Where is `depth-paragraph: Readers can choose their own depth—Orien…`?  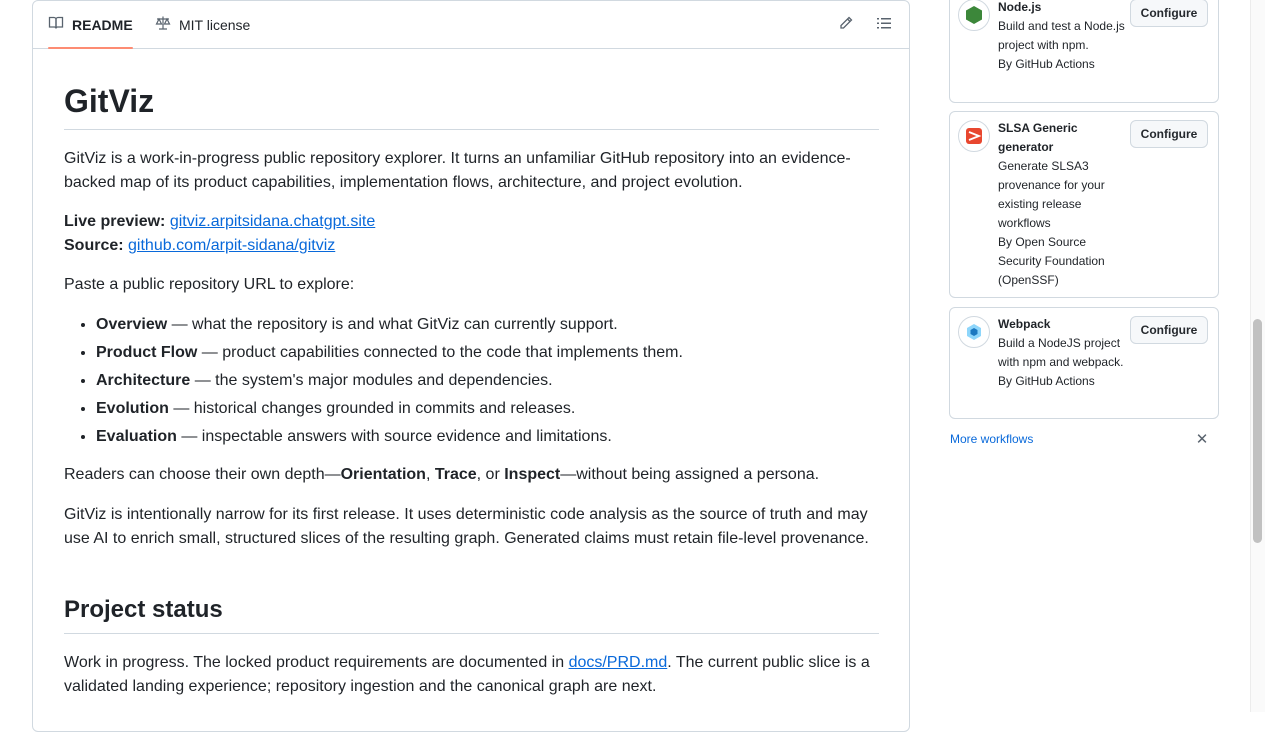 depth-paragraph: Readers can choose their own depth—Orien… is located at coordinates (471, 475).